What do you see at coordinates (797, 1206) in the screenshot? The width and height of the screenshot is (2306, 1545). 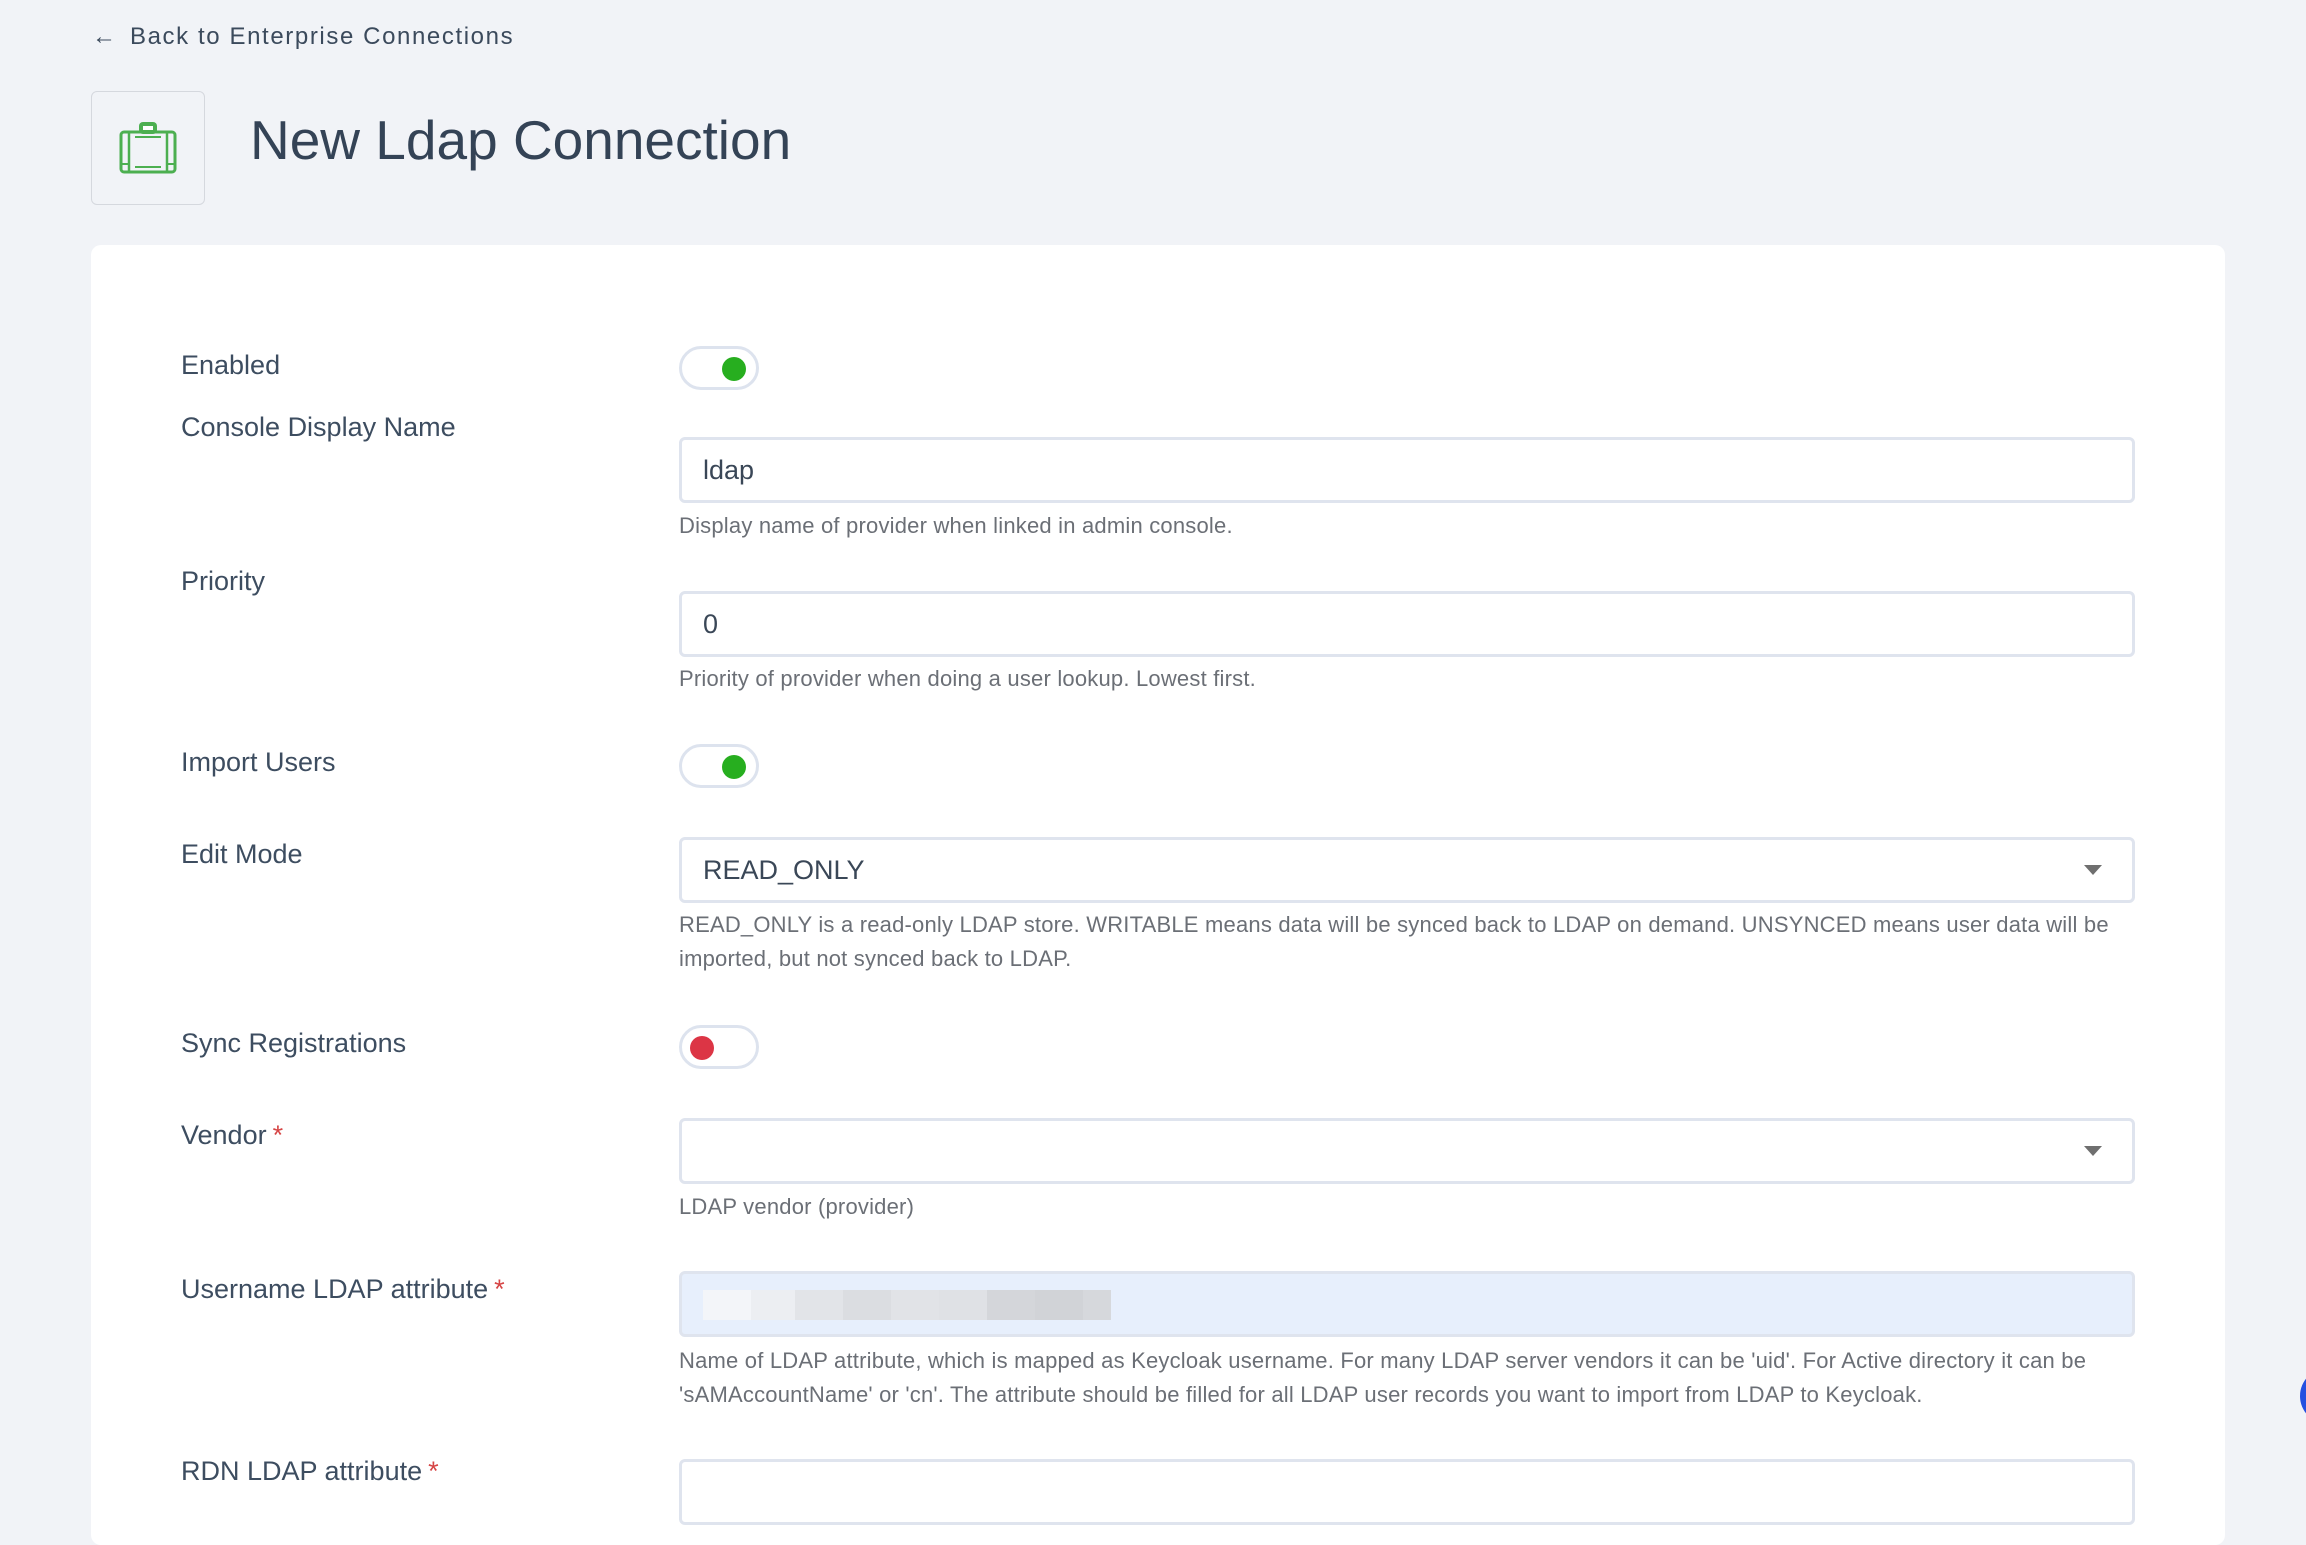 I see `vendor-help: LDAP vendor (provider)` at bounding box center [797, 1206].